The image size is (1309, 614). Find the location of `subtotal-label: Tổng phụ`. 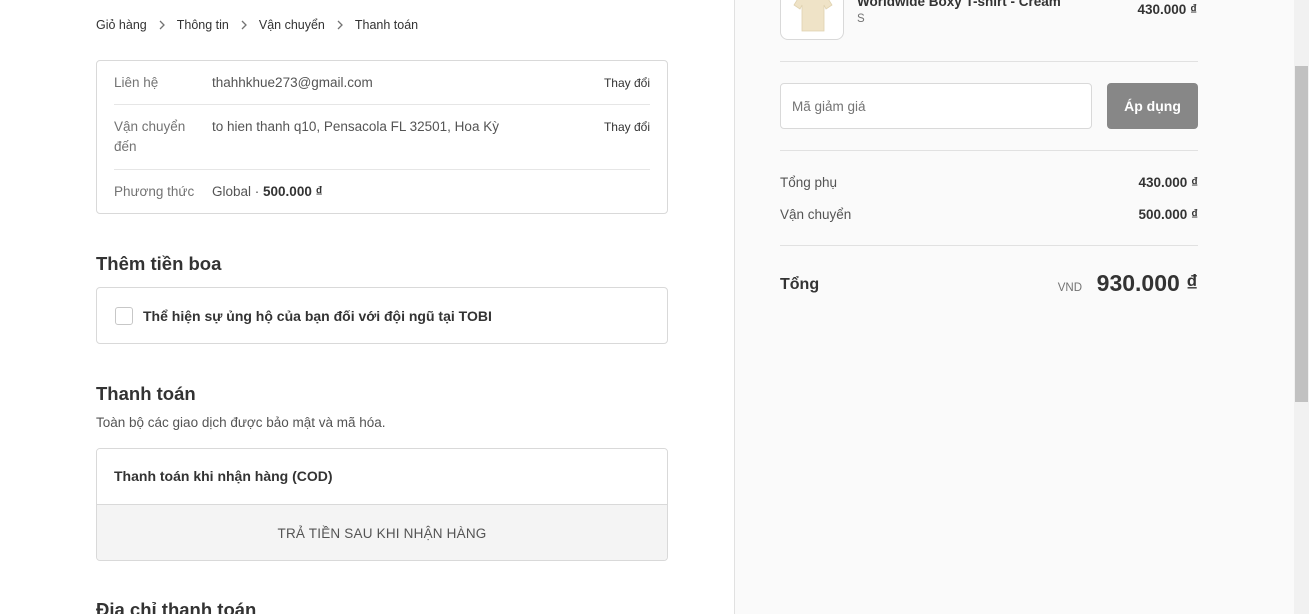

subtotal-label: Tổng phụ is located at coordinates (809, 182).